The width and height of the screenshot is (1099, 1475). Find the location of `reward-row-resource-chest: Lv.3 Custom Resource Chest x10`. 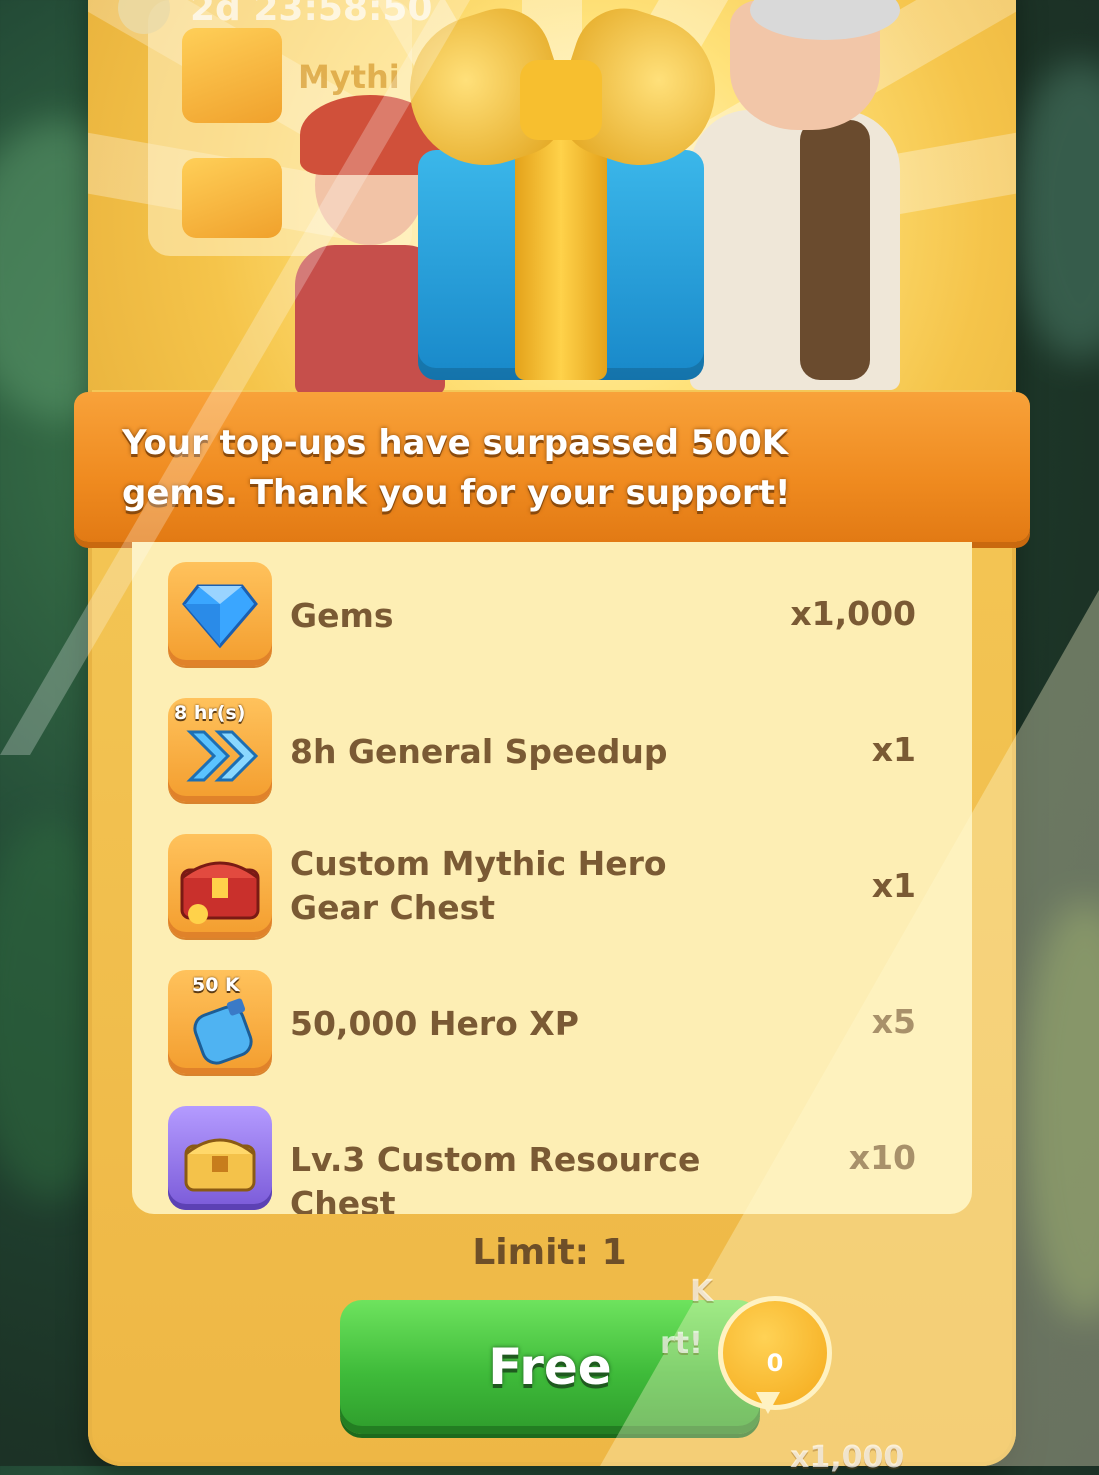

reward-row-resource-chest: Lv.3 Custom Resource Chest x10 is located at coordinates (552, 1150).